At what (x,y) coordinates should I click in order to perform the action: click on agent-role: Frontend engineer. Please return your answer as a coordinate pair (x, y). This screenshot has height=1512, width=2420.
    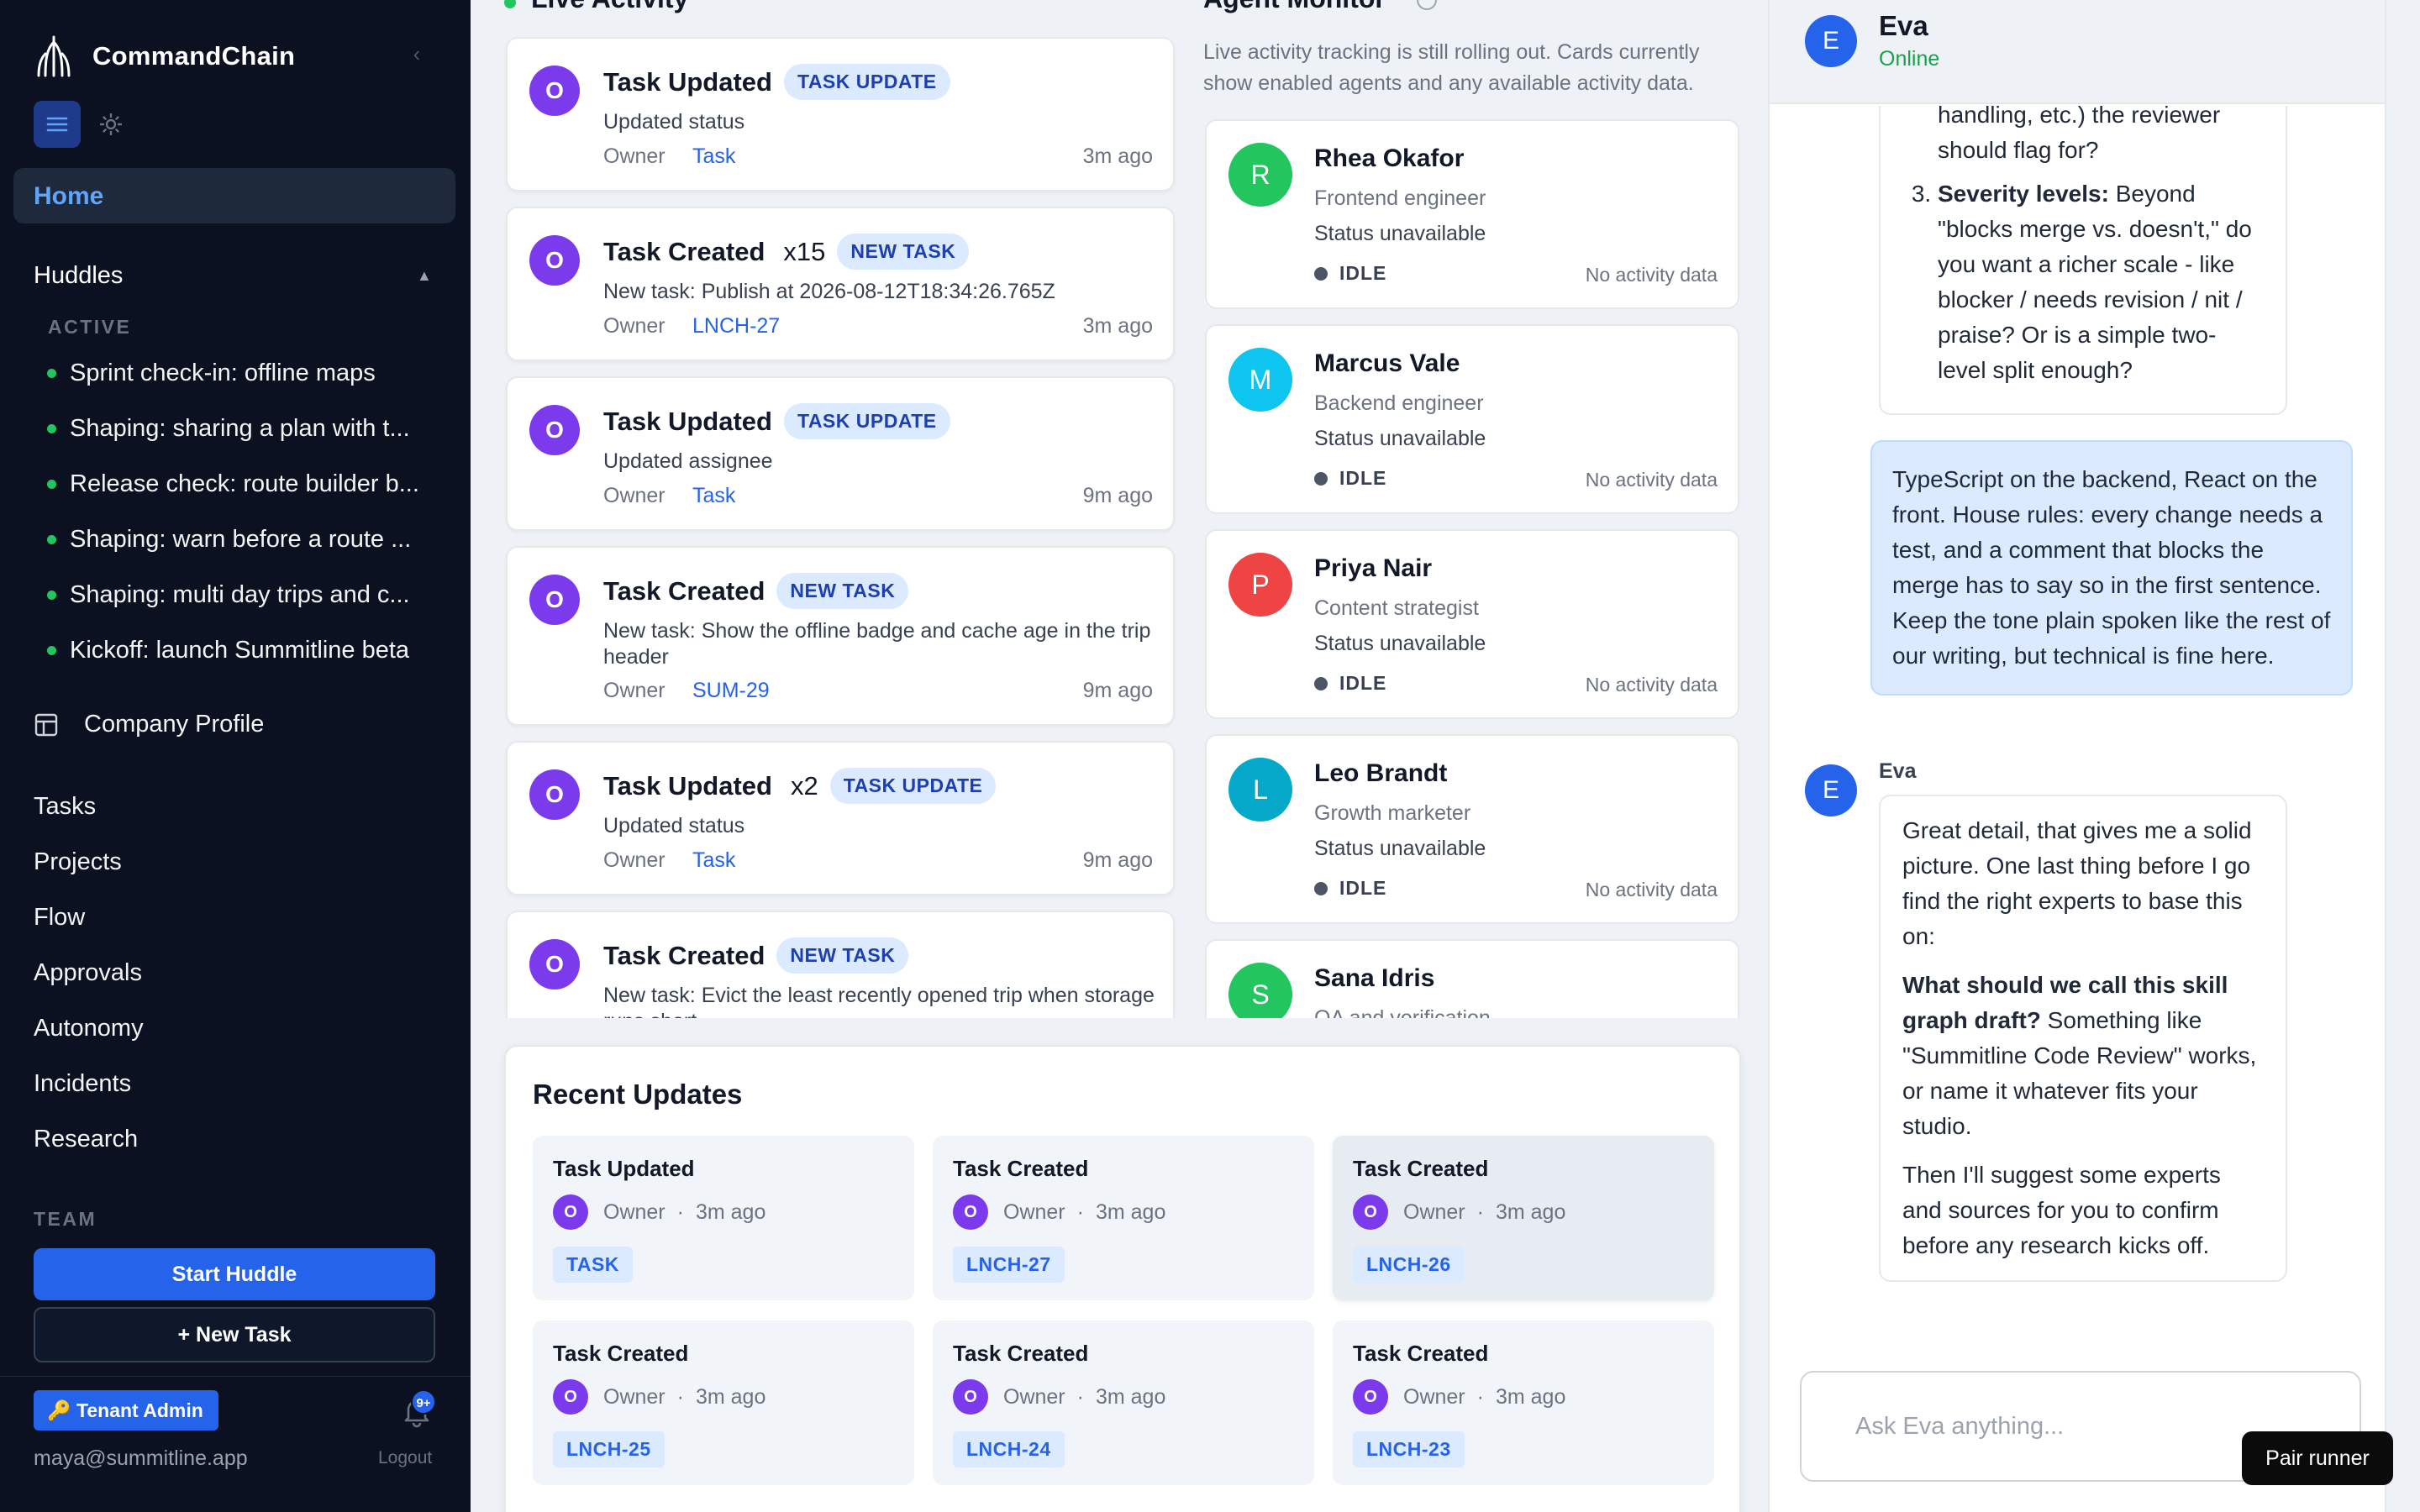
    Looking at the image, I should click on (1400, 198).